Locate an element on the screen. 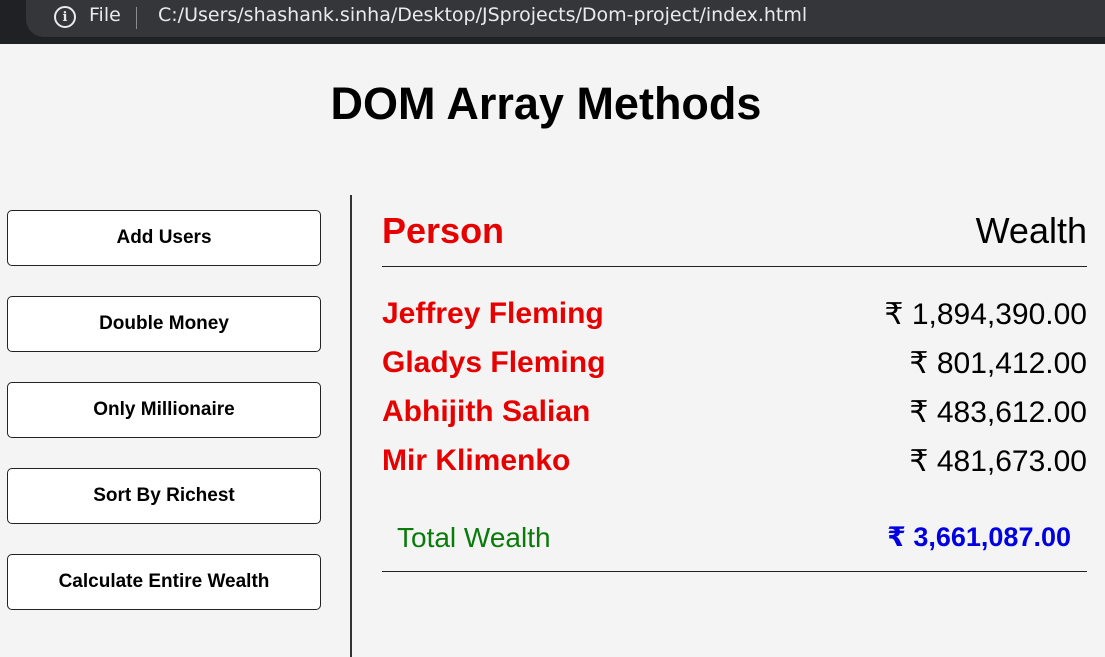 This screenshot has width=1105, height=657. header-wealth: Wealth is located at coordinates (1031, 230).